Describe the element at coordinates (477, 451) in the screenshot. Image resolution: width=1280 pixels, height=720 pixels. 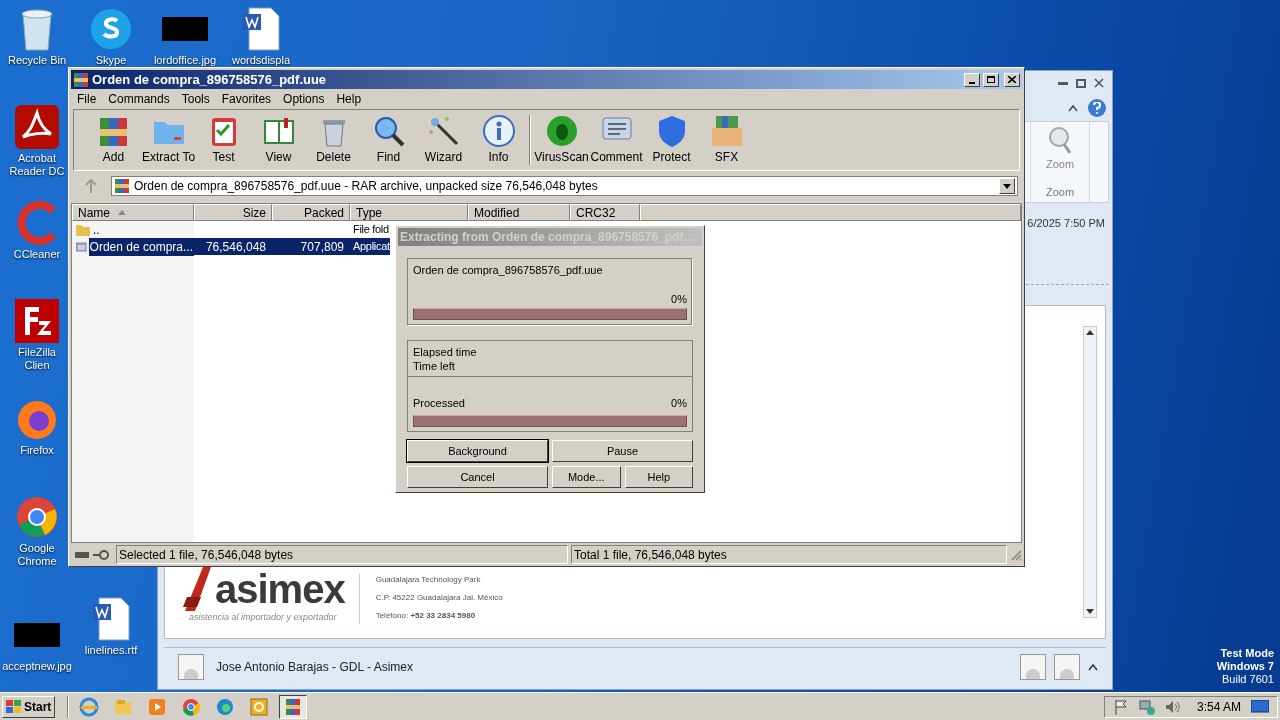
I see `dialog-button: Background` at that location.